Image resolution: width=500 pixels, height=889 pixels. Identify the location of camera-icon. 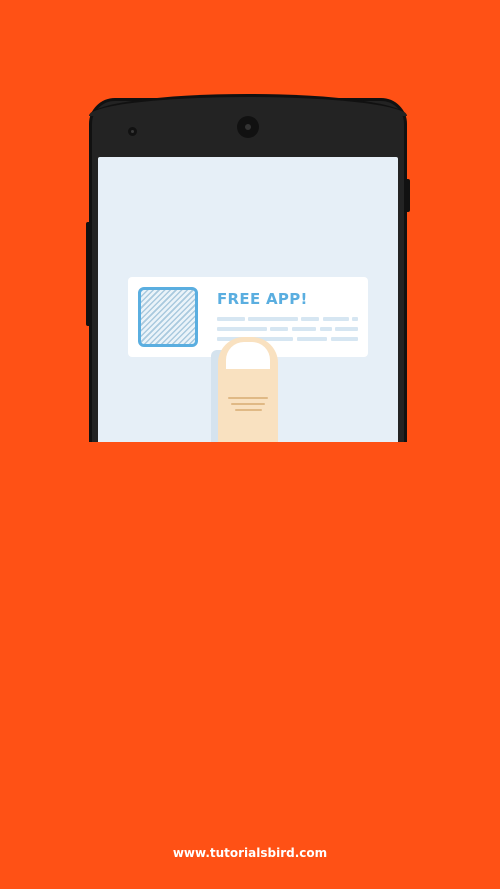
(248, 127).